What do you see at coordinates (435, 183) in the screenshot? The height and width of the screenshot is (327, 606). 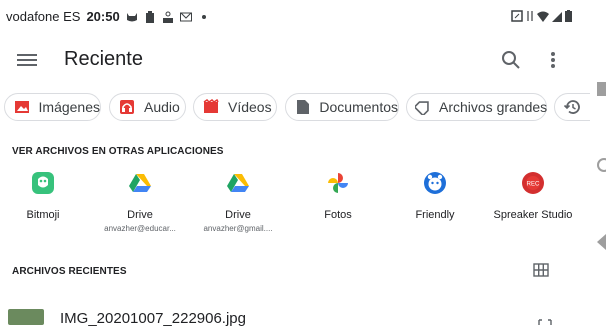 I see `friendly-icon` at bounding box center [435, 183].